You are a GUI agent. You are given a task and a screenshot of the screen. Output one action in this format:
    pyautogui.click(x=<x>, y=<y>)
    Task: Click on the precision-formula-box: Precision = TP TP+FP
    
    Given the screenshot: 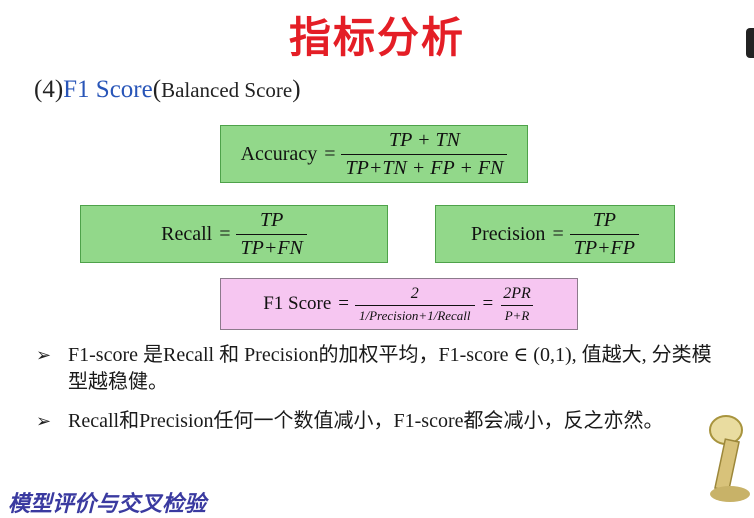 What is the action you would take?
    pyautogui.click(x=555, y=234)
    